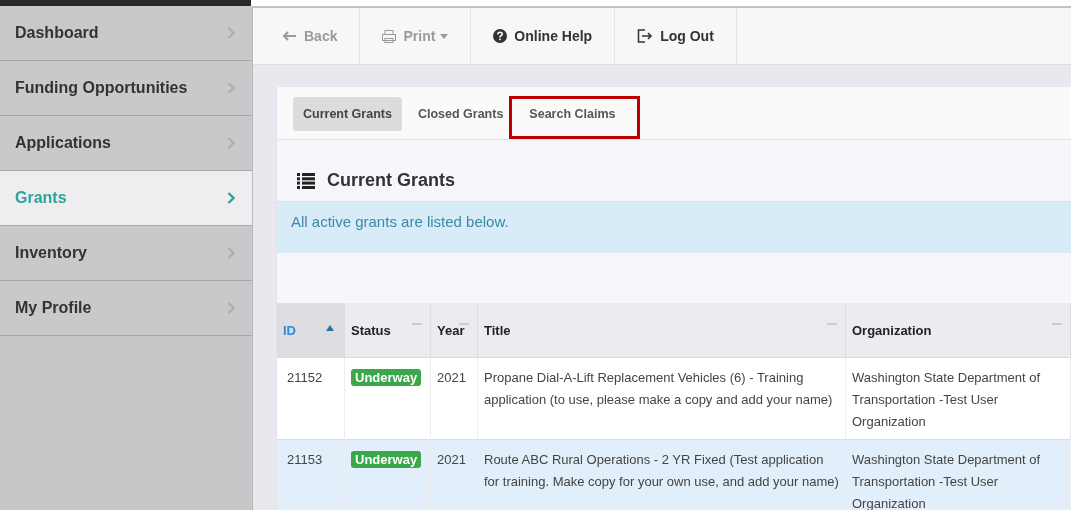 The width and height of the screenshot is (1071, 510). I want to click on arrow-icon, so click(290, 36).